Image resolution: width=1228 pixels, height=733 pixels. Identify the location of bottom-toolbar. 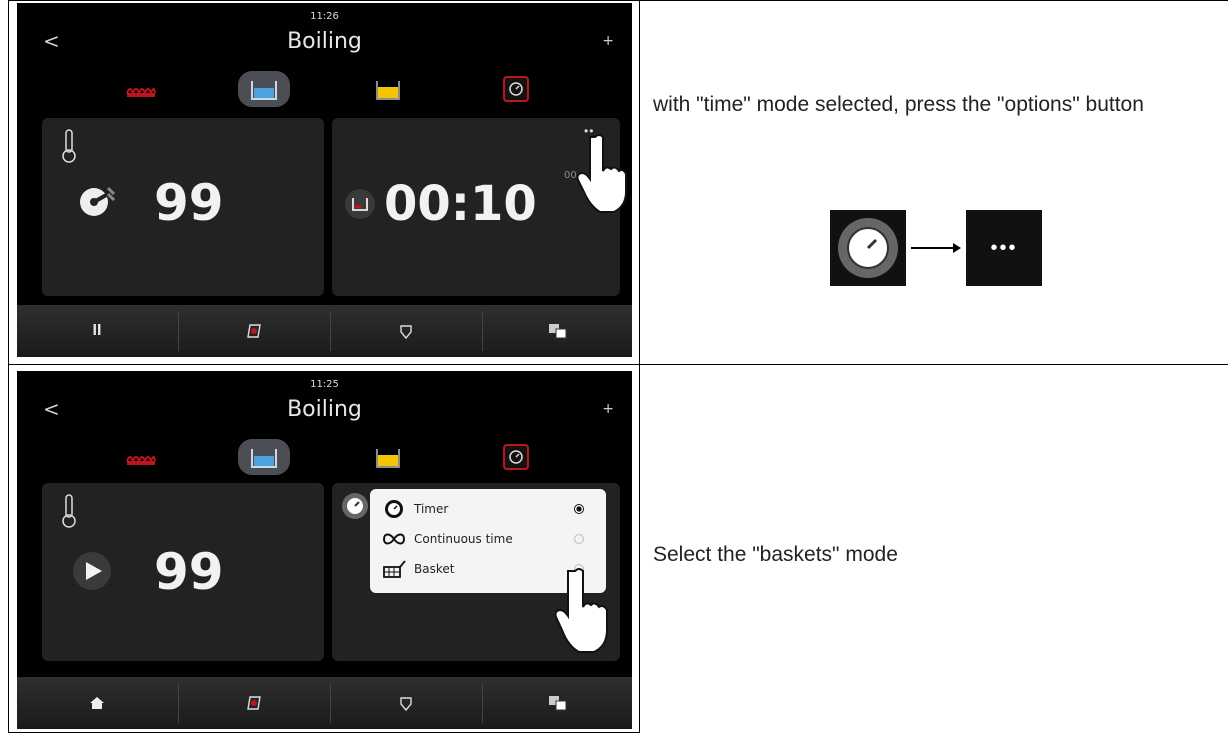
(324, 703).